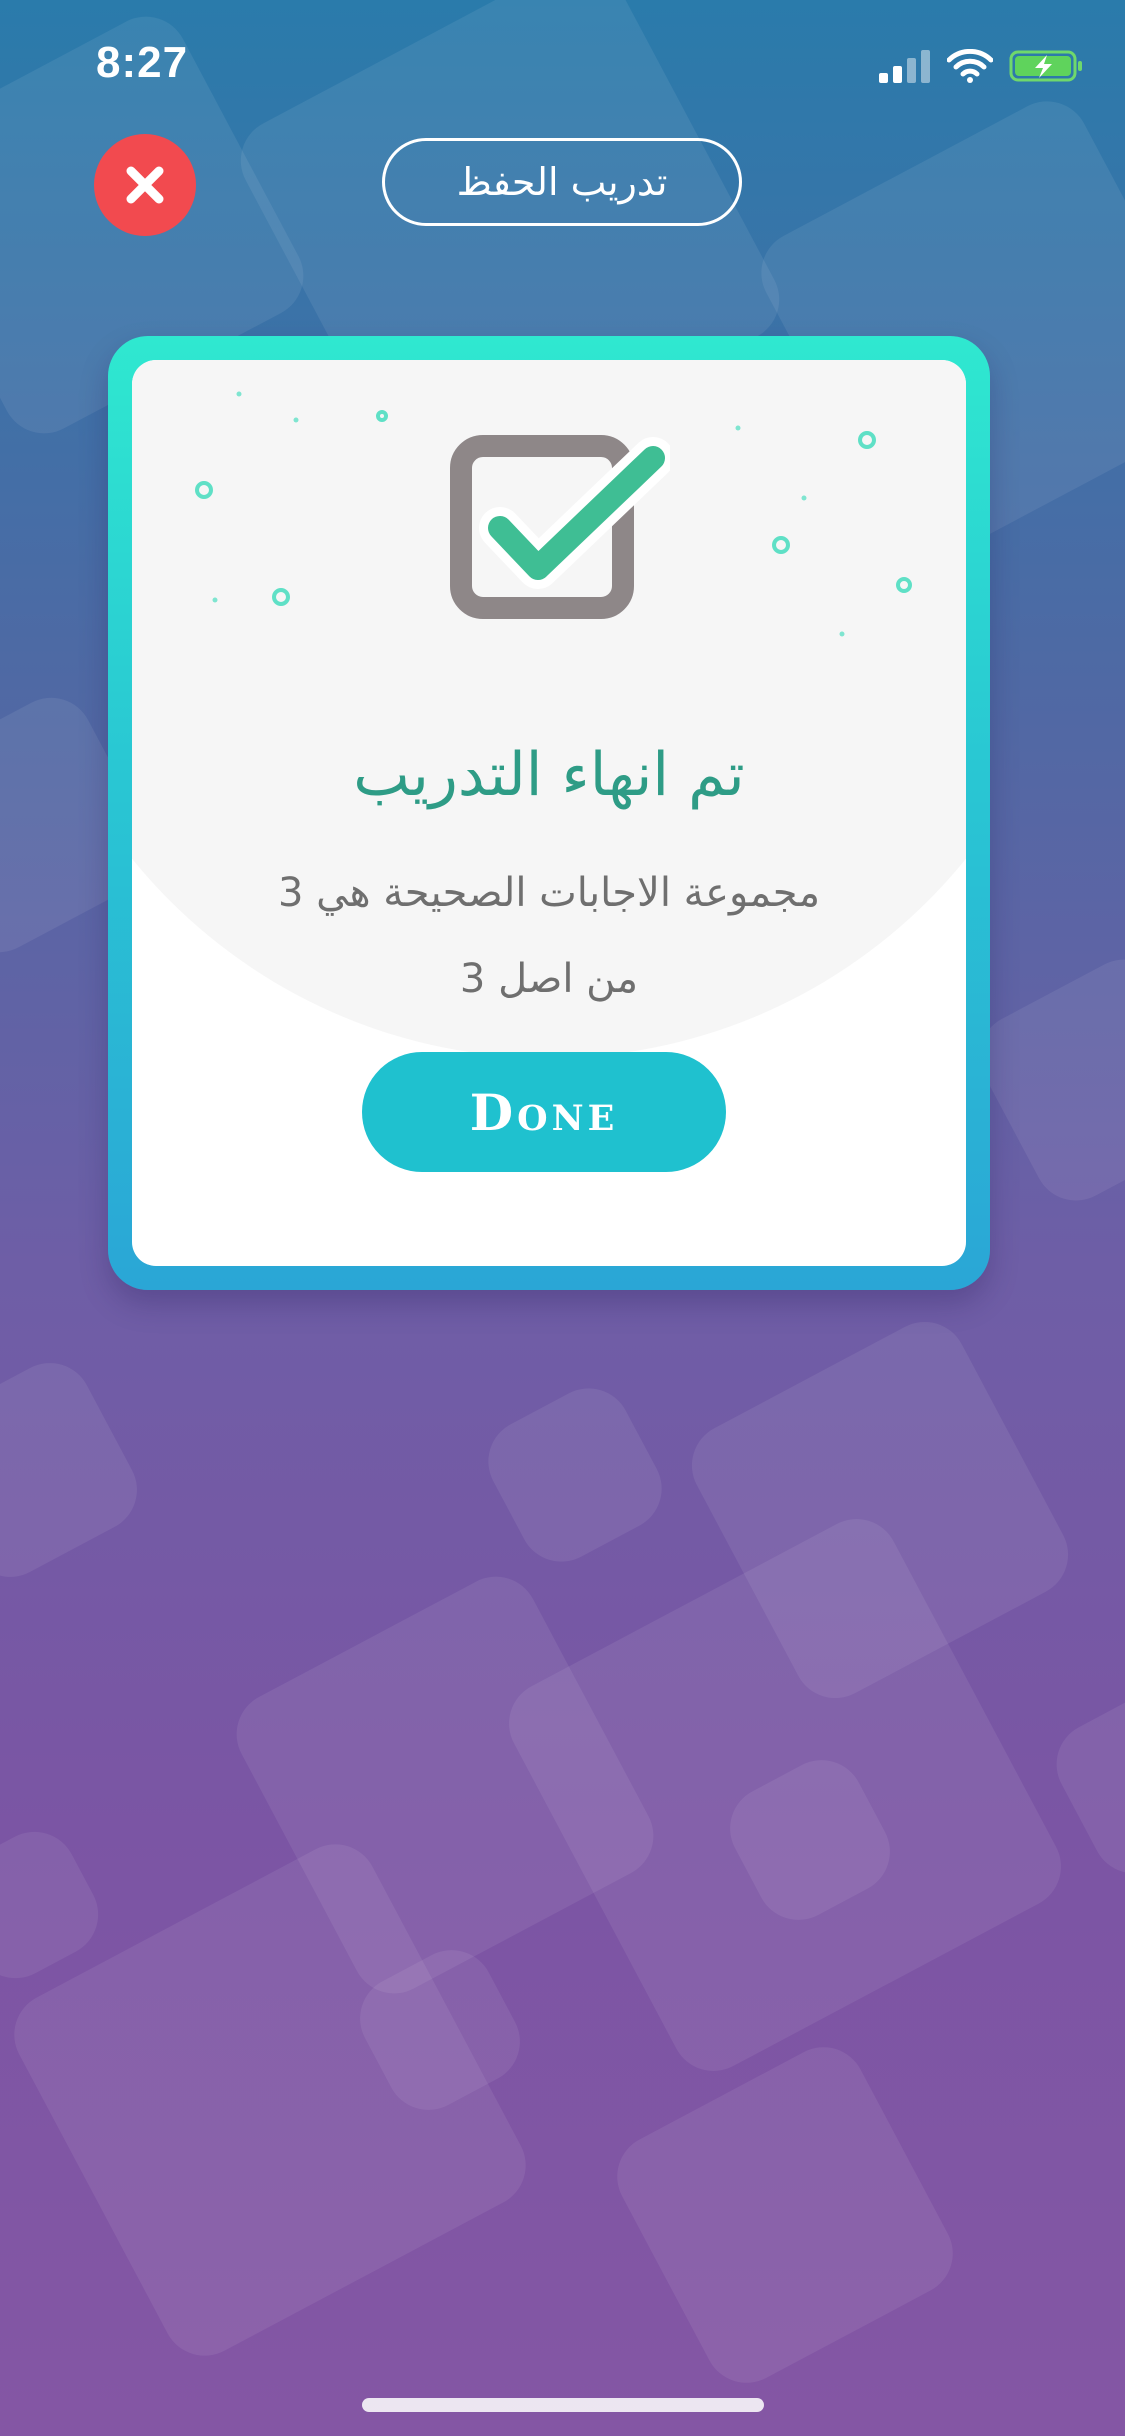  What do you see at coordinates (549, 893) in the screenshot?
I see `result-message: مجموعة الاجابات الصحيحة هي 3` at bounding box center [549, 893].